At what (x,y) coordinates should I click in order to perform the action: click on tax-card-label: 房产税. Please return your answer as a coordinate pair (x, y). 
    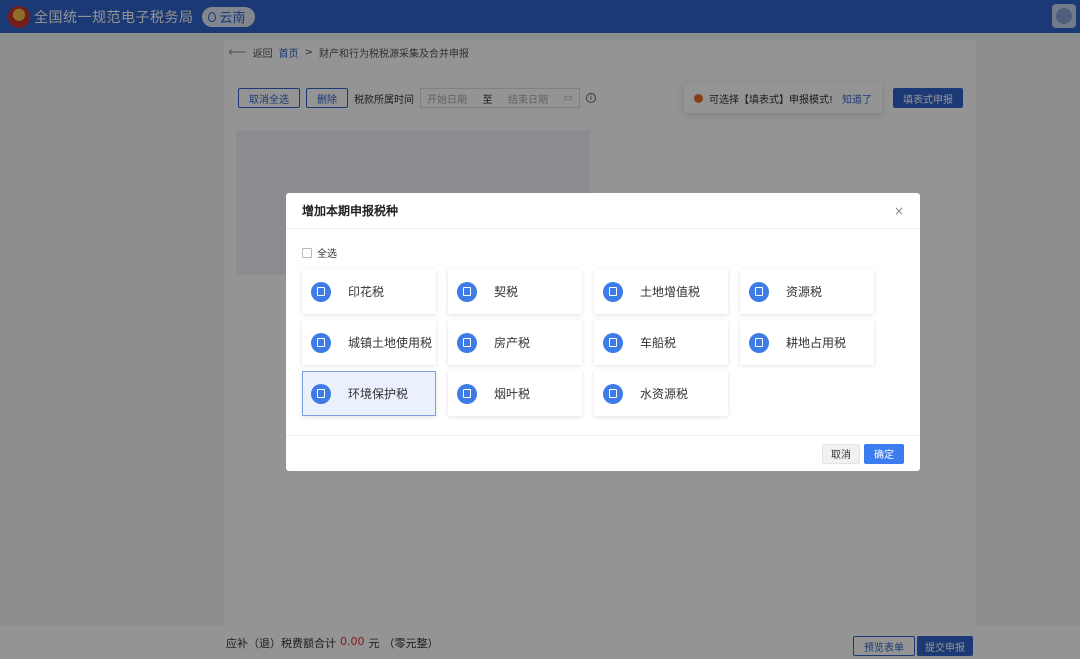
    Looking at the image, I should click on (512, 343).